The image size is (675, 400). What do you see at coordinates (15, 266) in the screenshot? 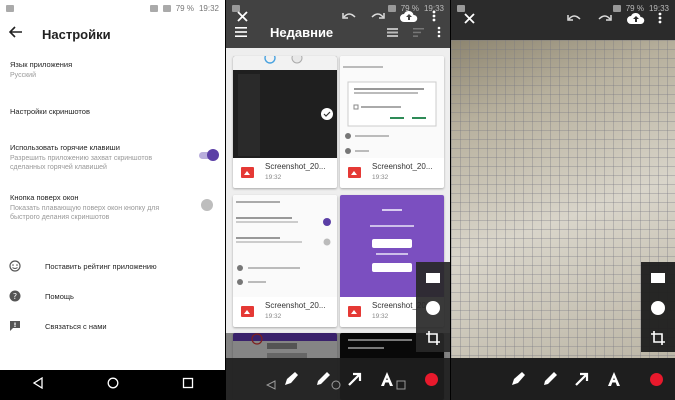
I see `smile-icon` at bounding box center [15, 266].